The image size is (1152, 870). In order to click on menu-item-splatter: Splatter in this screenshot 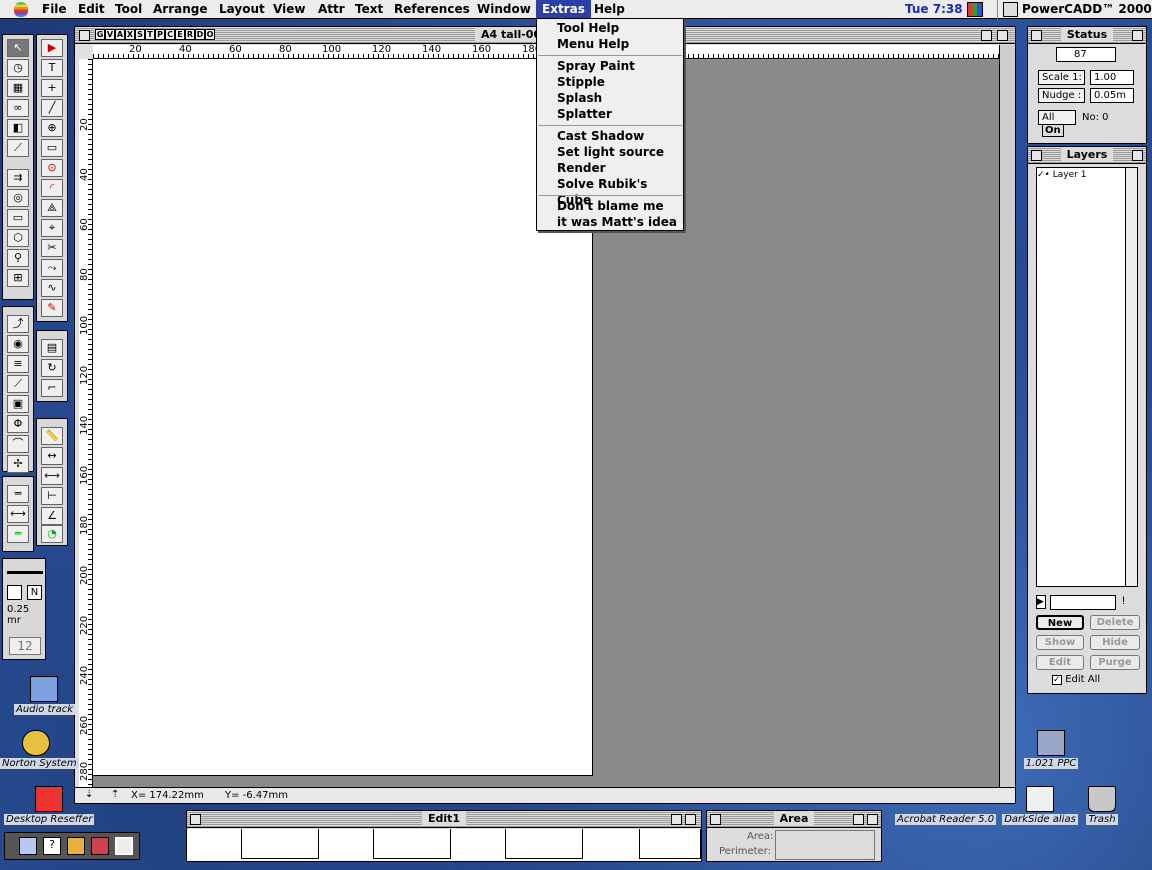, I will do `click(584, 114)`.